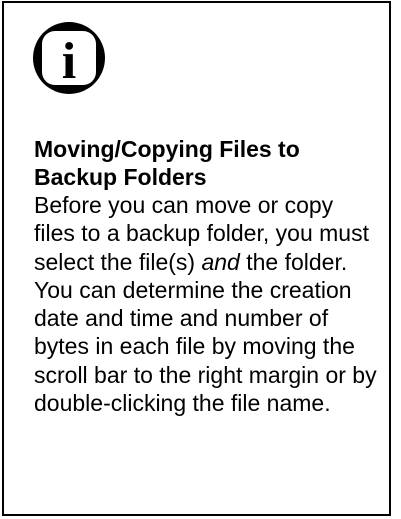 This screenshot has width=401, height=519. I want to click on note-heading: Moving/Copying Files to Backup Folders, so click(167, 163).